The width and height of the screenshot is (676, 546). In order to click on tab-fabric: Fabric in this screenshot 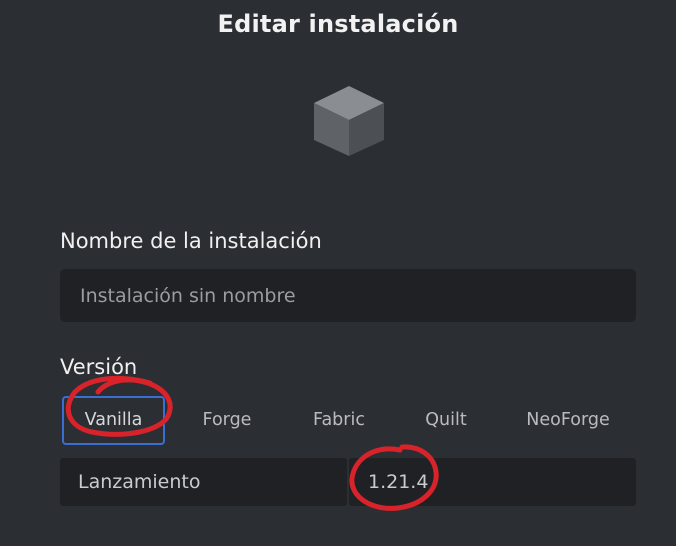, I will do `click(339, 420)`.